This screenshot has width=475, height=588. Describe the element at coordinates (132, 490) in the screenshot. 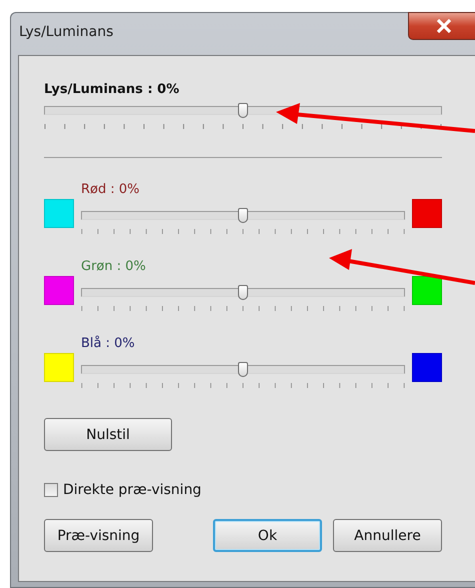

I see `checkbox-label: Direkte præ-visning` at that location.